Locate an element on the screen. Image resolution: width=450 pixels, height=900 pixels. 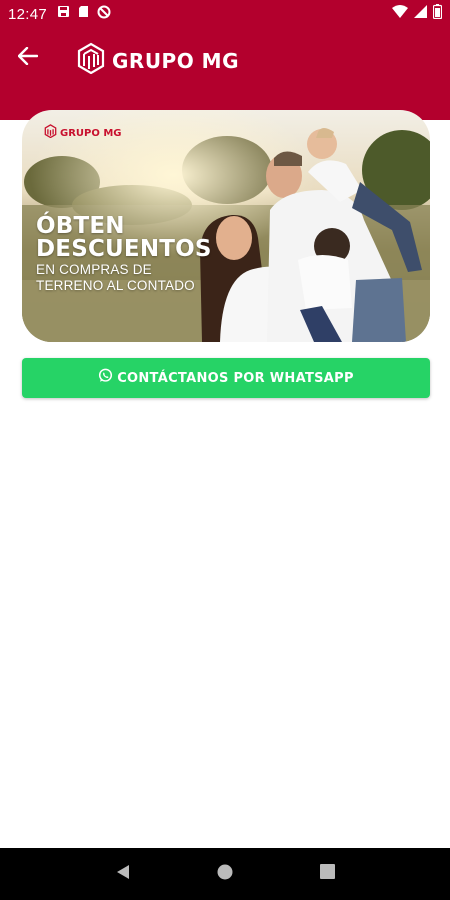
nav-home-button is located at coordinates (225, 874).